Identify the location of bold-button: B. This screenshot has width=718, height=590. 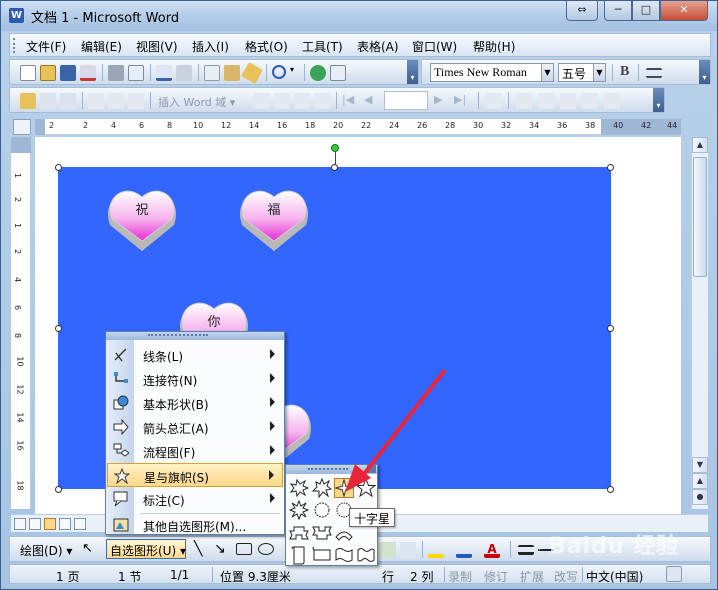
(624, 72).